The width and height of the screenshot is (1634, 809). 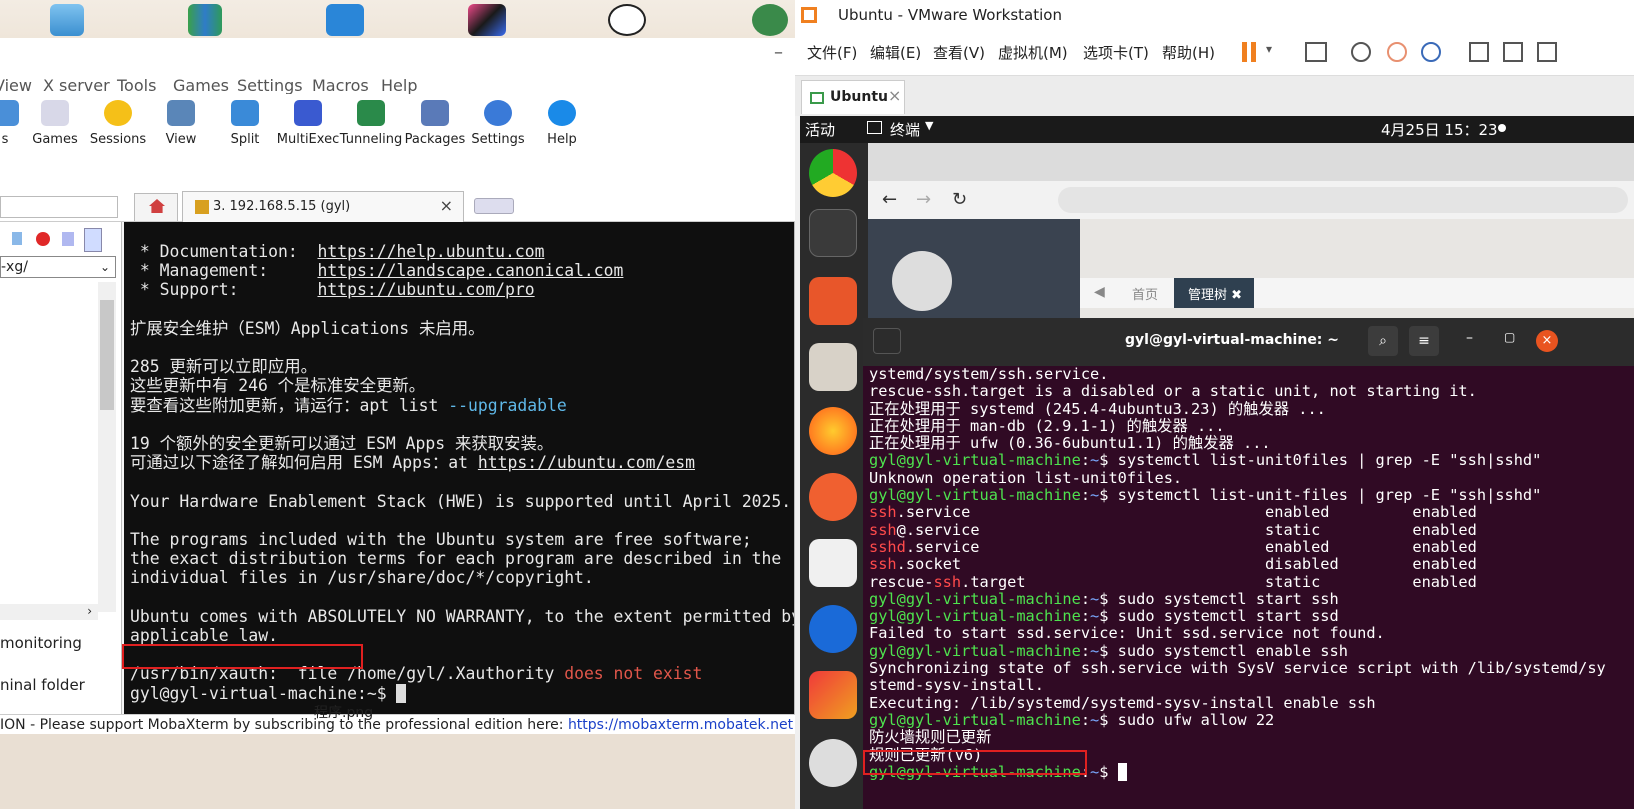 What do you see at coordinates (770, 20) in the screenshot?
I see `shield-app-icon` at bounding box center [770, 20].